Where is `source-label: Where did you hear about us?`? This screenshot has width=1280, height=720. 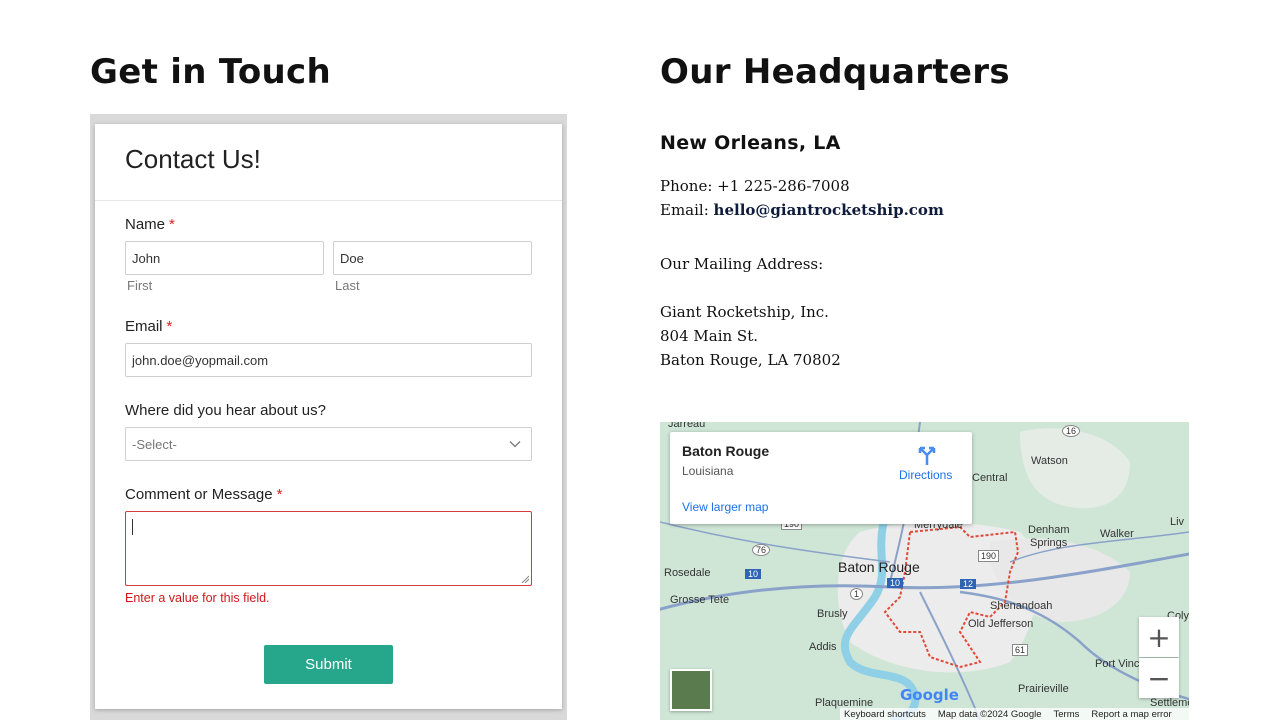 source-label: Where did you hear about us? is located at coordinates (225, 410).